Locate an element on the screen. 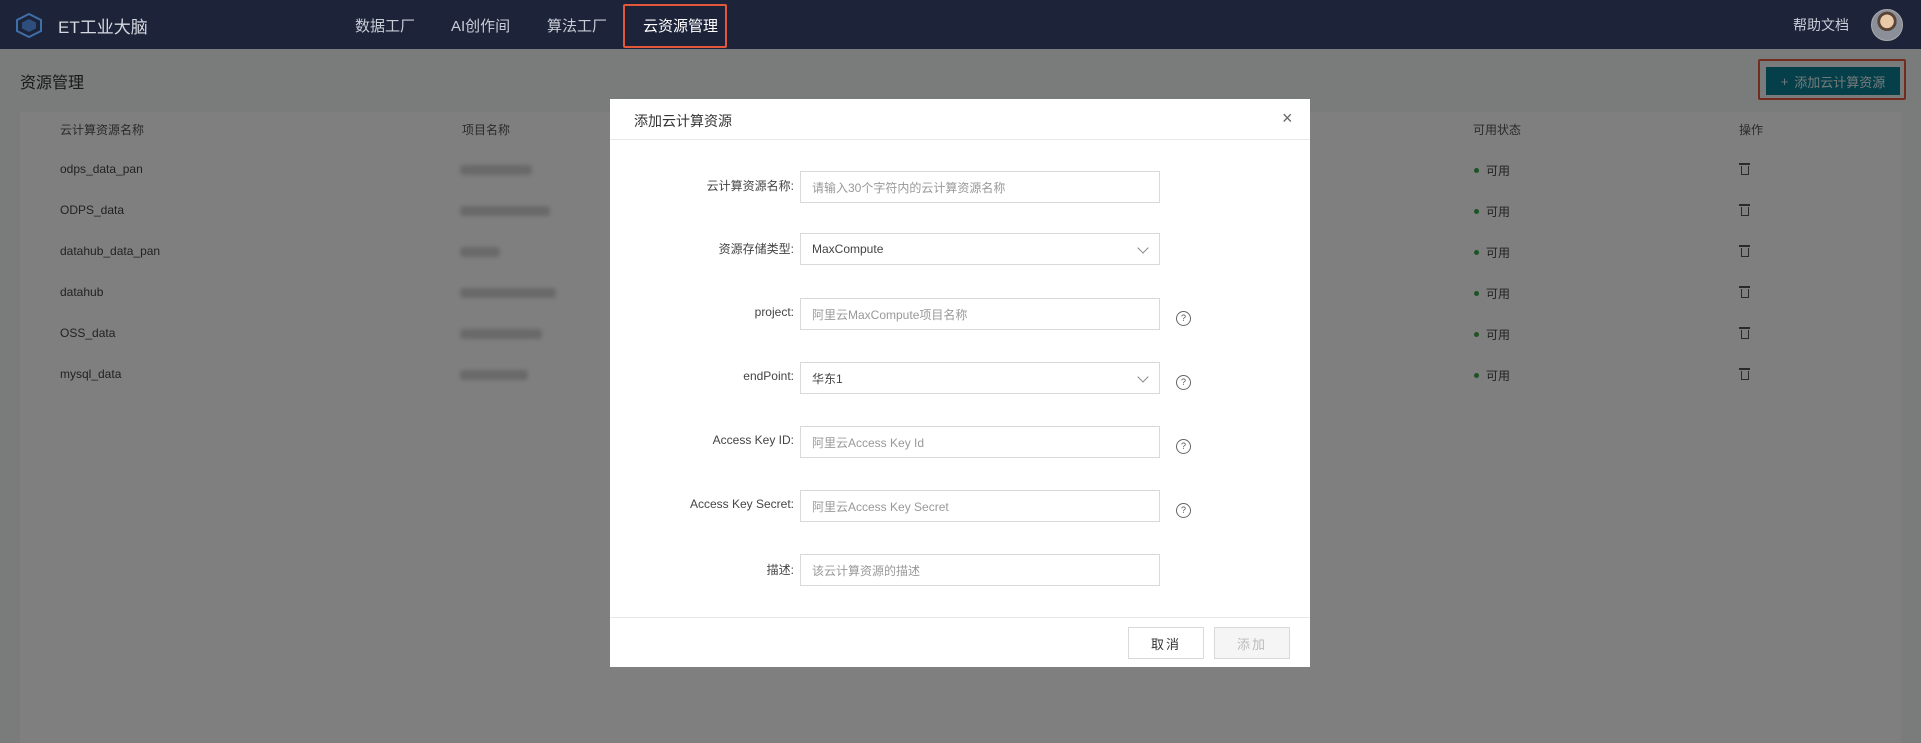 This screenshot has width=1921, height=743. dialog-footer: 取消 添加 is located at coordinates (960, 642).